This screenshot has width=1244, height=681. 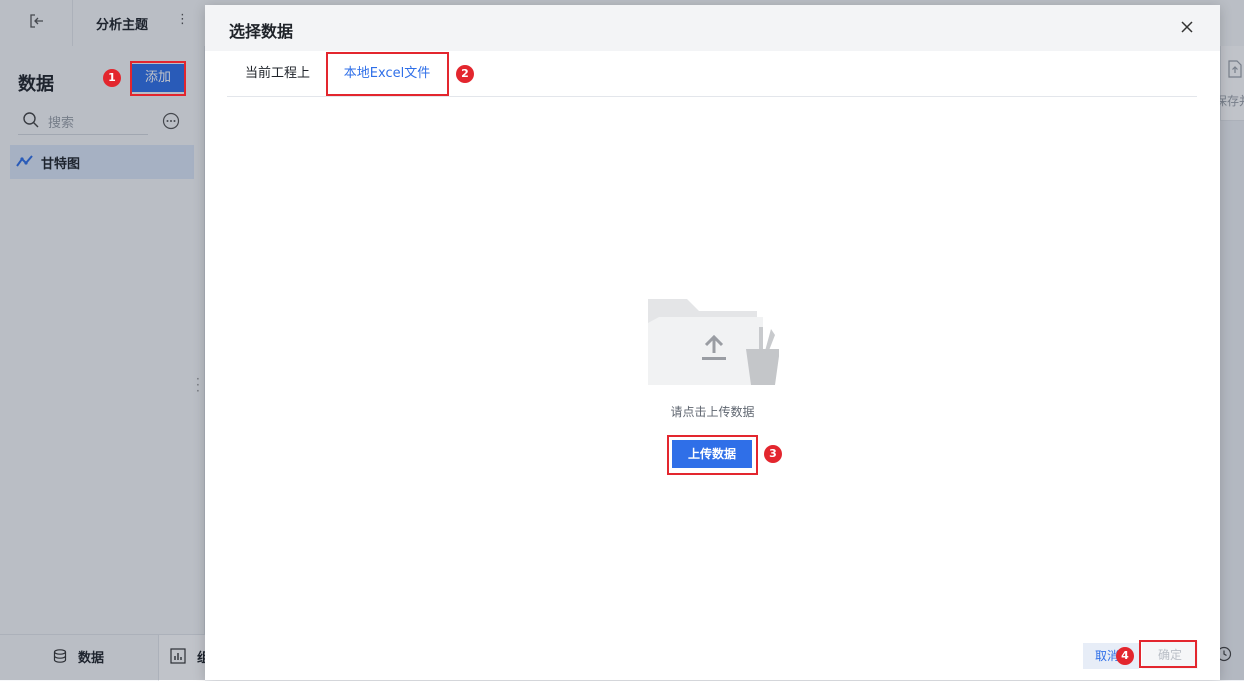 What do you see at coordinates (712, 455) in the screenshot?
I see `highlight-upload-button` at bounding box center [712, 455].